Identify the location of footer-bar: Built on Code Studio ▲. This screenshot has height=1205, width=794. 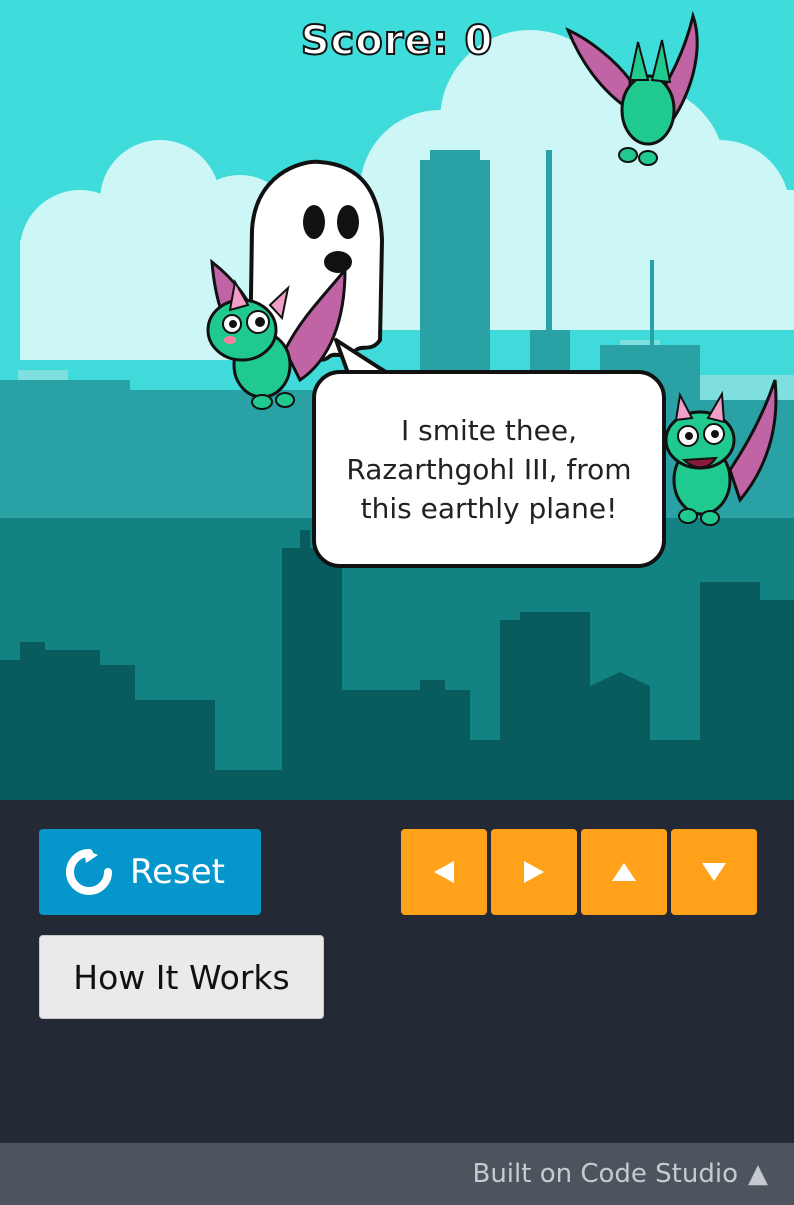
(397, 1174).